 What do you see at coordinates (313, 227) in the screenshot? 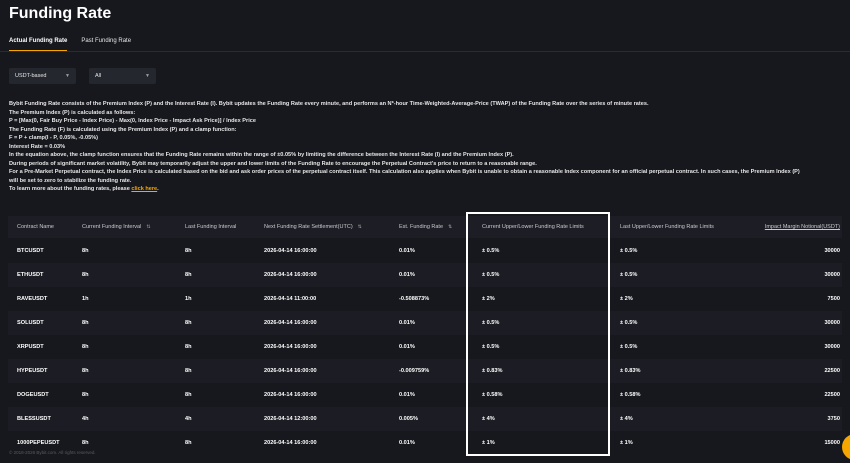
I see `header-next-settlement: Next Funding Rate Settlement(UTC) ⇅` at bounding box center [313, 227].